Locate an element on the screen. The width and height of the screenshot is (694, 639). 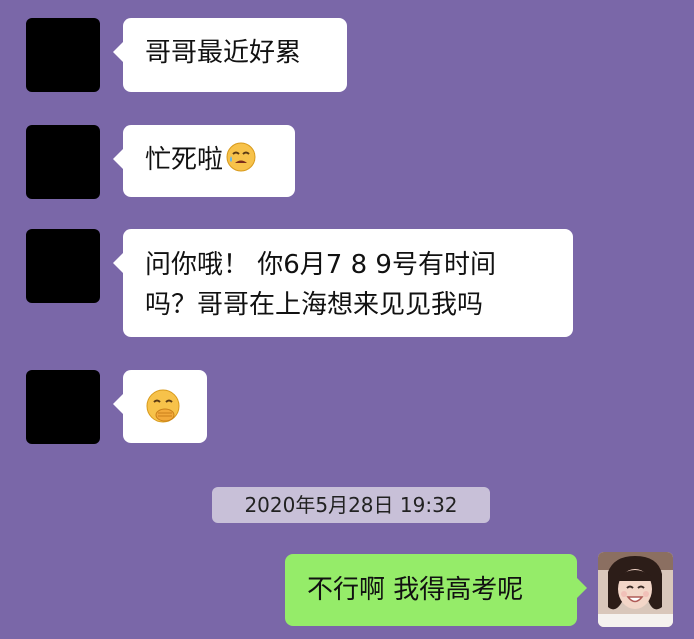
tired-face-emoji-icon is located at coordinates (241, 157).